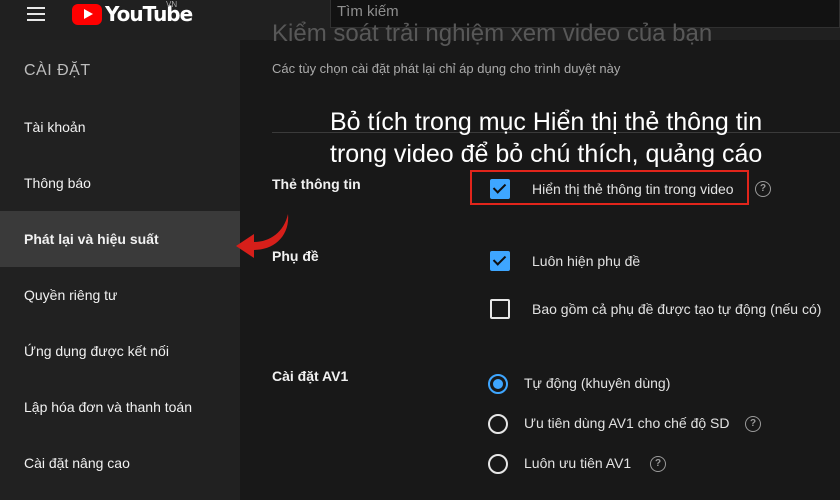 The width and height of the screenshot is (840, 500). Describe the element at coordinates (120, 351) in the screenshot. I see `sidebar-item-connected-apps: Ứng dụng được kết nối` at that location.